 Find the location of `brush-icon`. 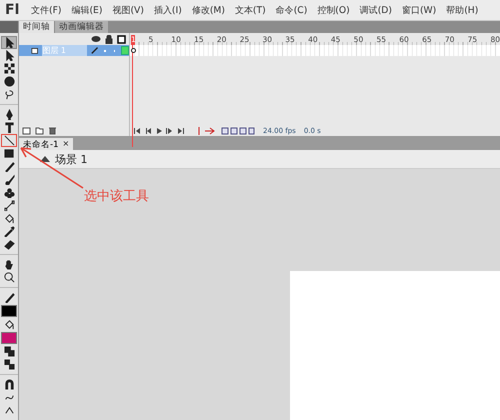

brush-icon is located at coordinates (9, 179).